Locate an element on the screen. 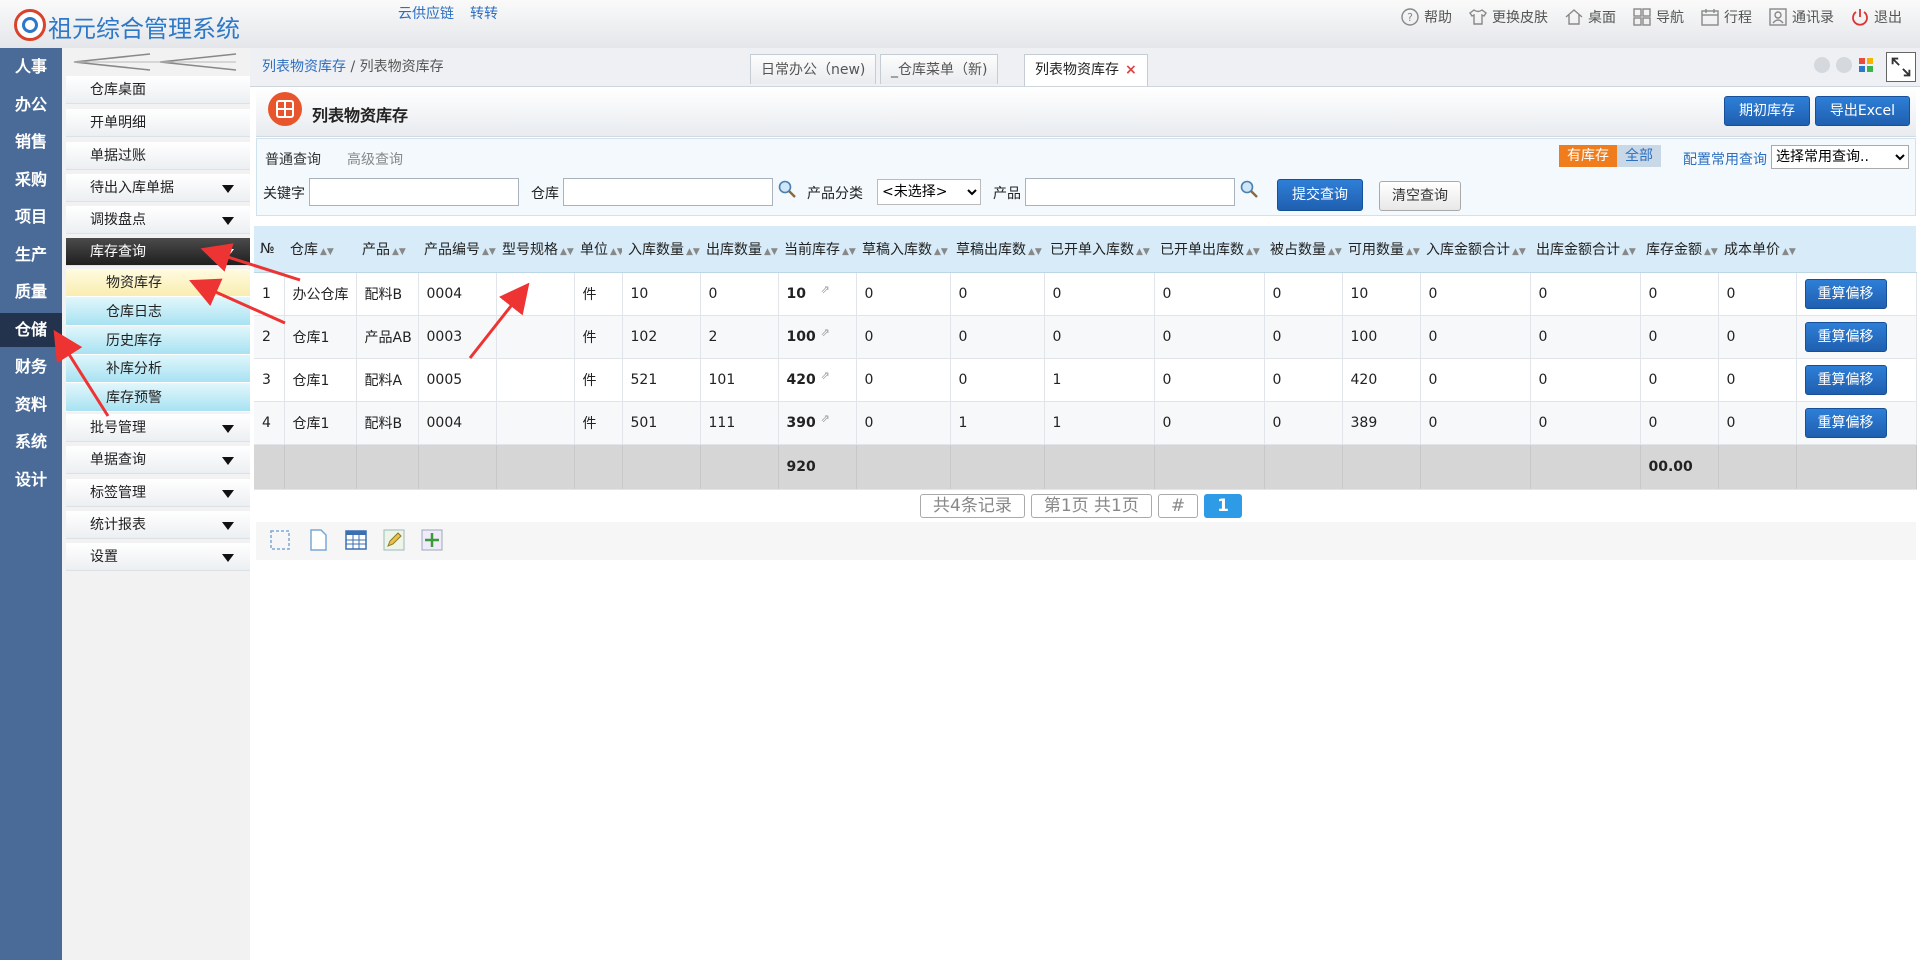 The height and width of the screenshot is (960, 1920). rail-item-data: 资料 is located at coordinates (31, 405).